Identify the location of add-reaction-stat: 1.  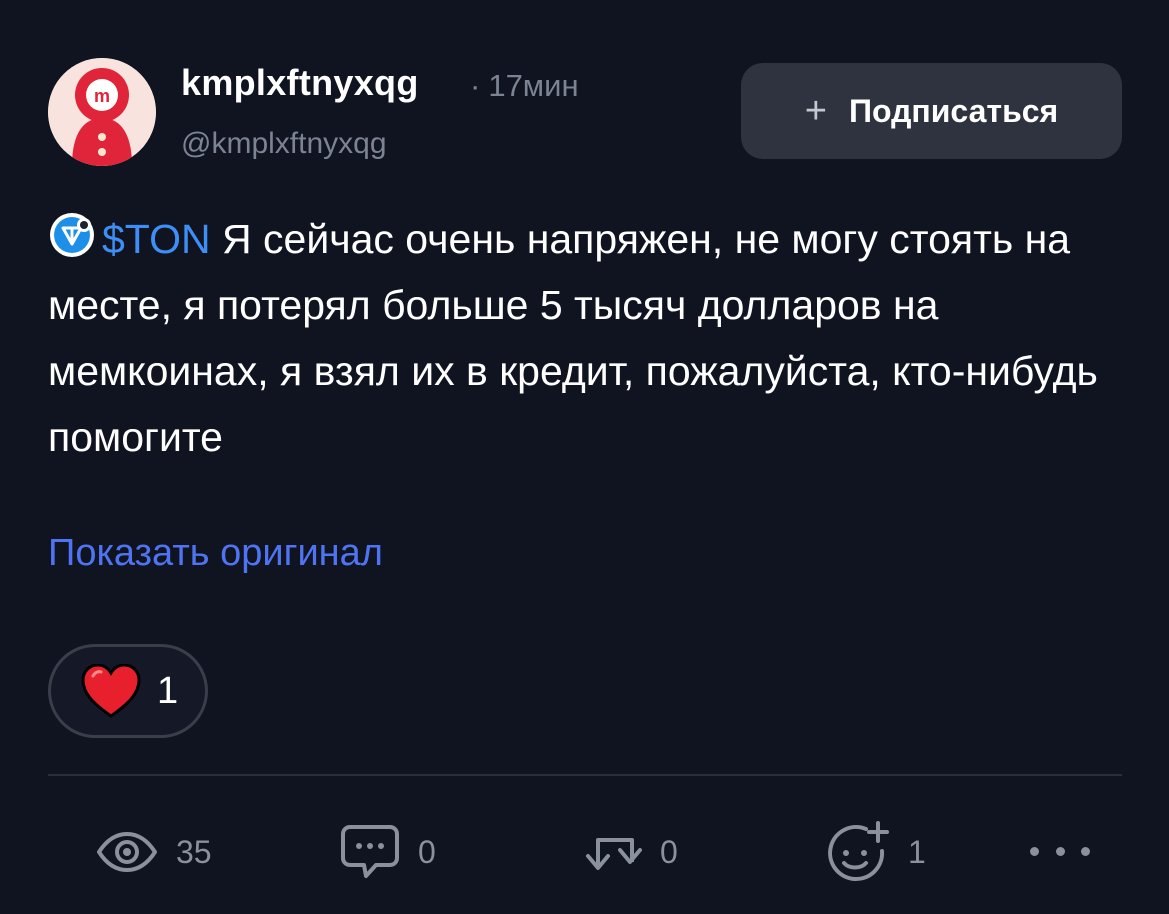
(876, 851).